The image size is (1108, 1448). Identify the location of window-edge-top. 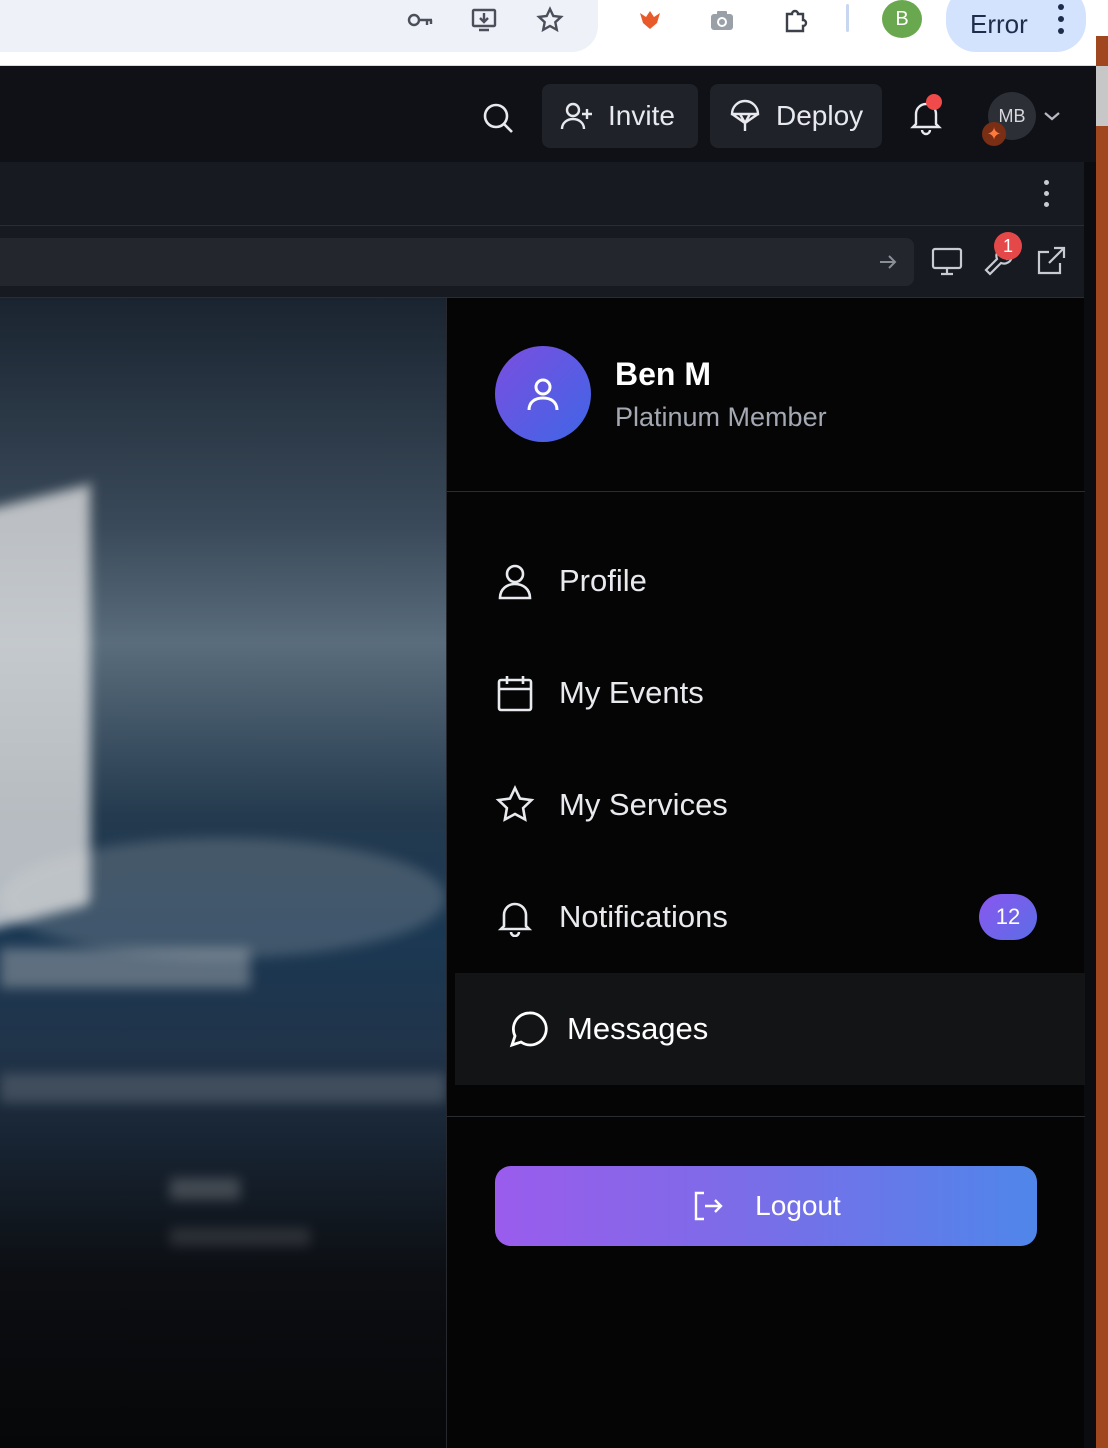
(1102, 96).